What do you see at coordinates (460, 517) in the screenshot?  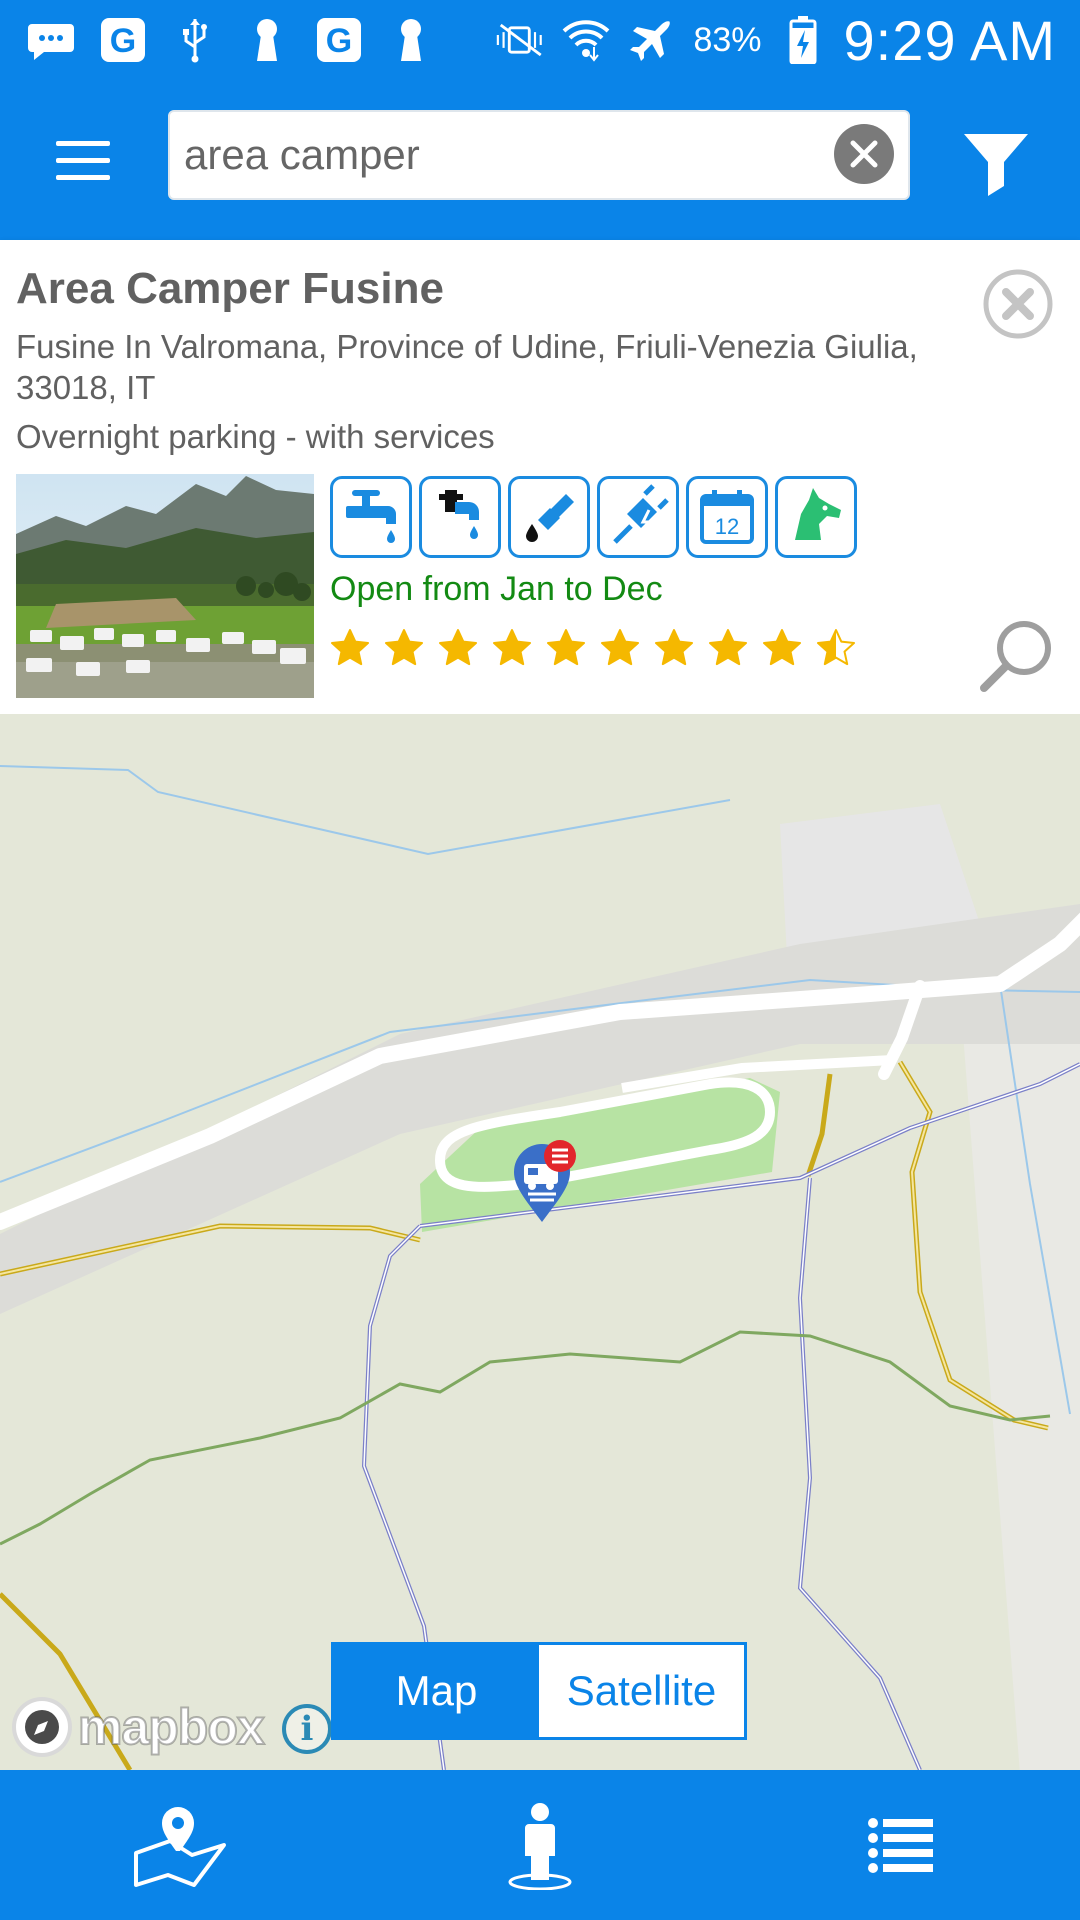 I see `grey-water-icon` at bounding box center [460, 517].